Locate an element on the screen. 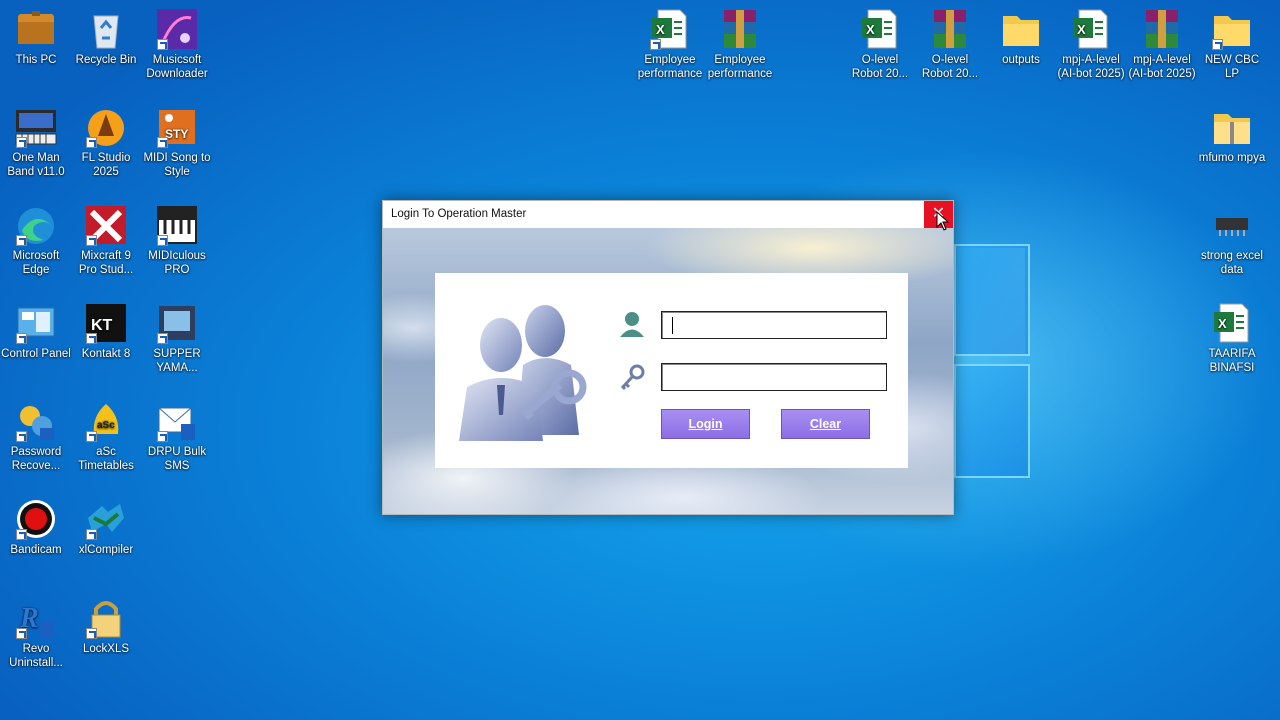 The height and width of the screenshot is (720, 1280). svg-text: aSc is located at coordinates (106, 425).